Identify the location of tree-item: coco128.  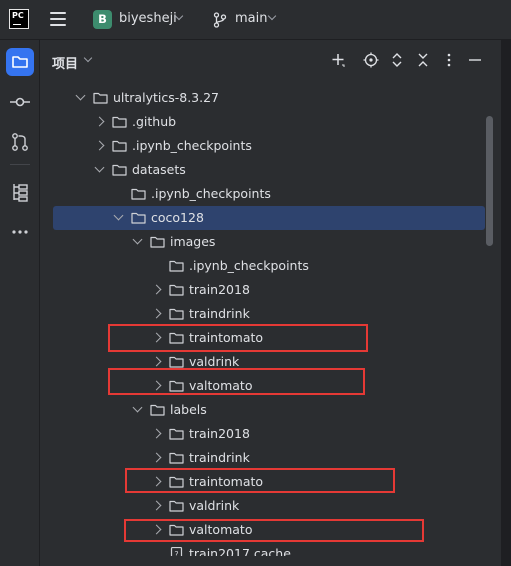
(269, 218).